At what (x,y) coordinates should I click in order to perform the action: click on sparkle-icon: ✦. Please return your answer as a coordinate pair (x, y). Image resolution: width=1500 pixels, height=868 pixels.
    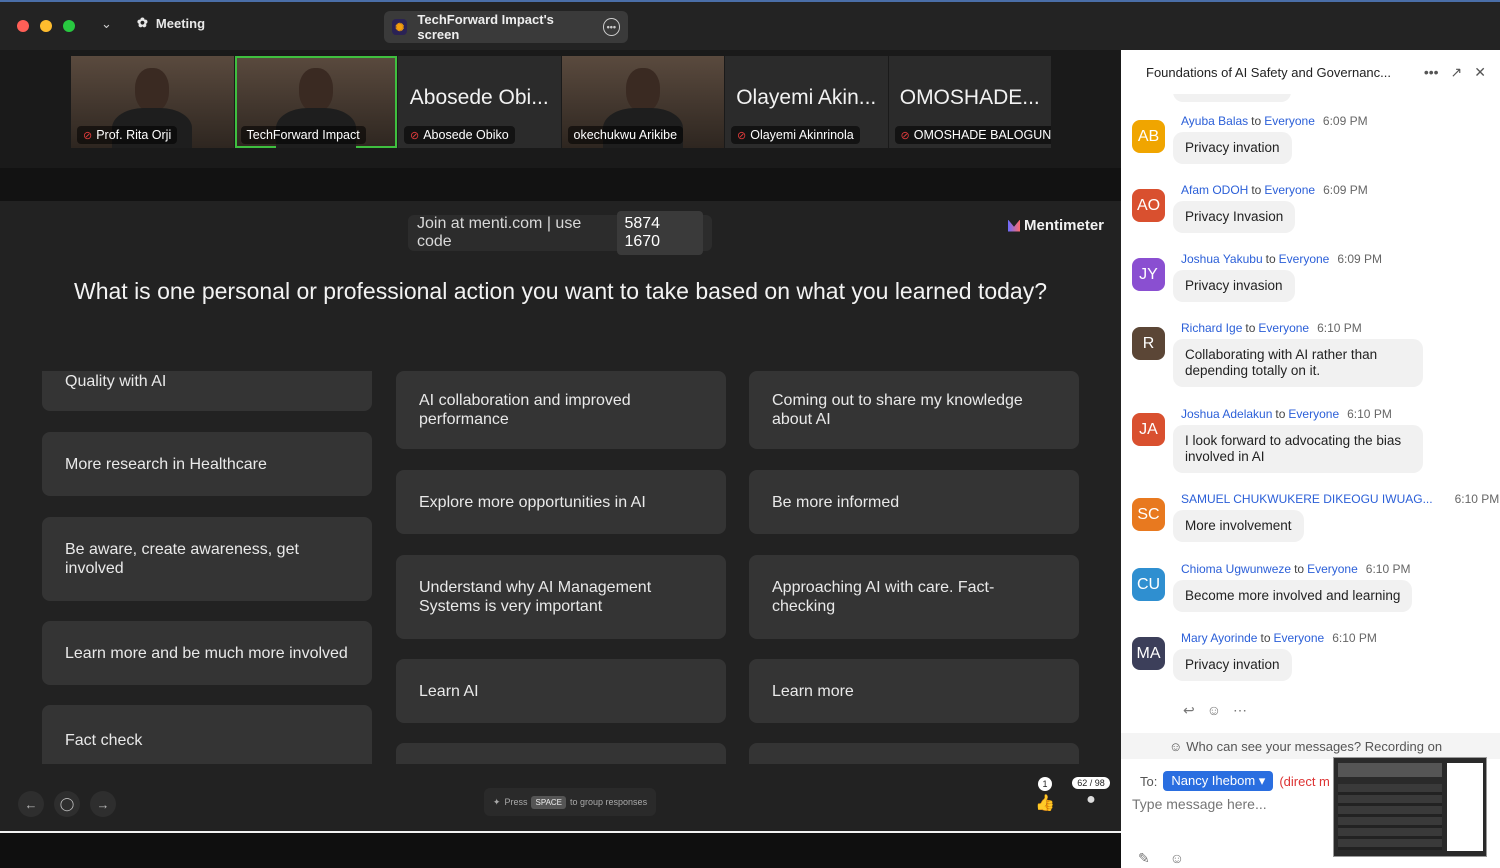
    Looking at the image, I should click on (496, 801).